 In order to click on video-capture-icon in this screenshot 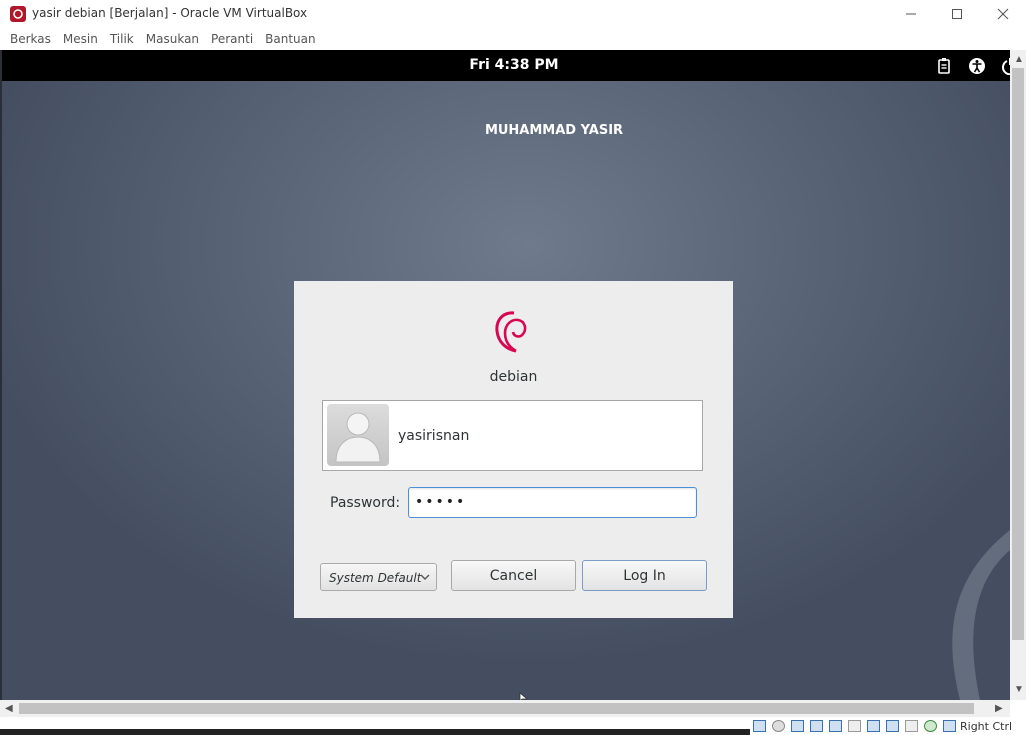, I will do `click(892, 726)`.